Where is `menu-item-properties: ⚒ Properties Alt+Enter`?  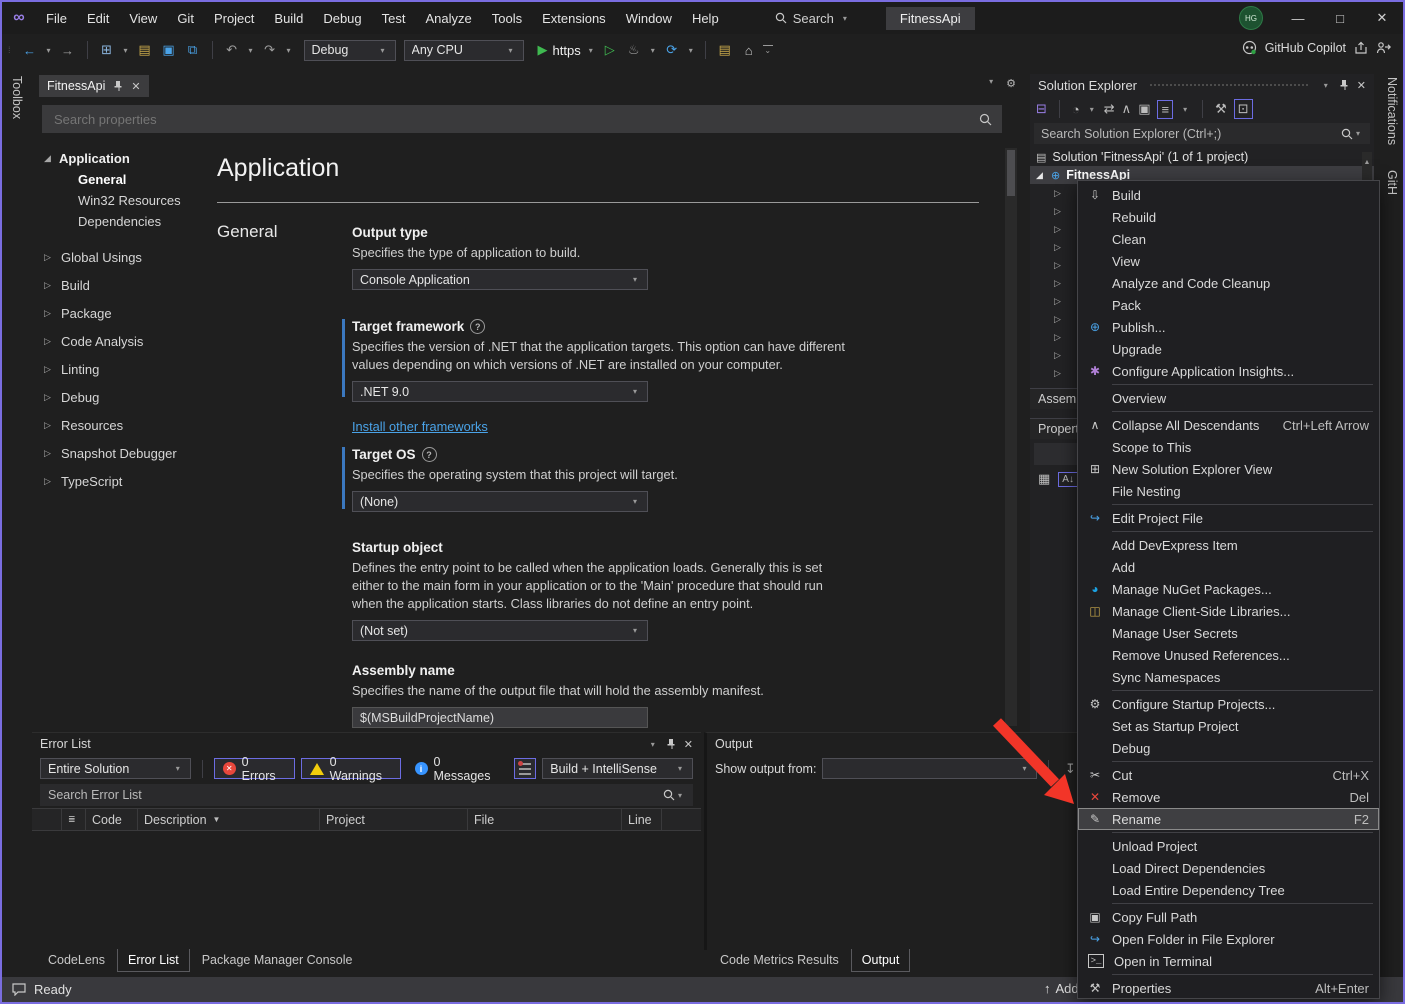 menu-item-properties: ⚒ Properties Alt+Enter is located at coordinates (1228, 988).